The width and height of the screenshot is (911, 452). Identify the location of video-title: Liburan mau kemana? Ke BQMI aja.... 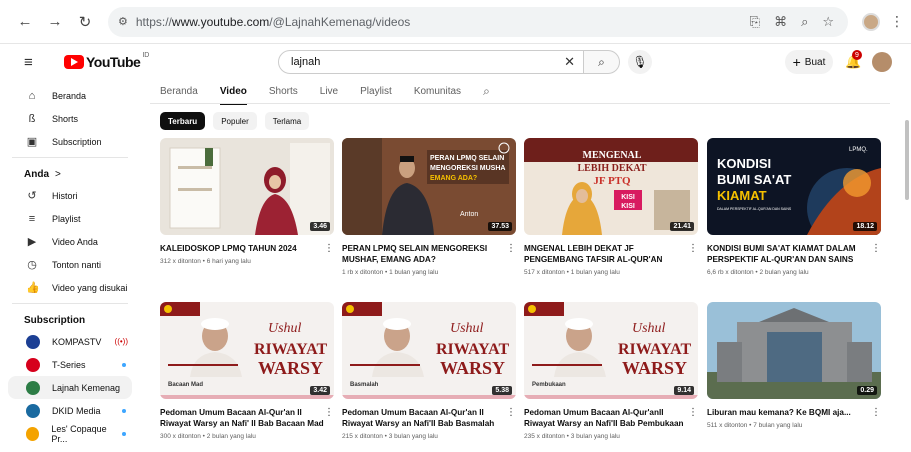
(789, 412).